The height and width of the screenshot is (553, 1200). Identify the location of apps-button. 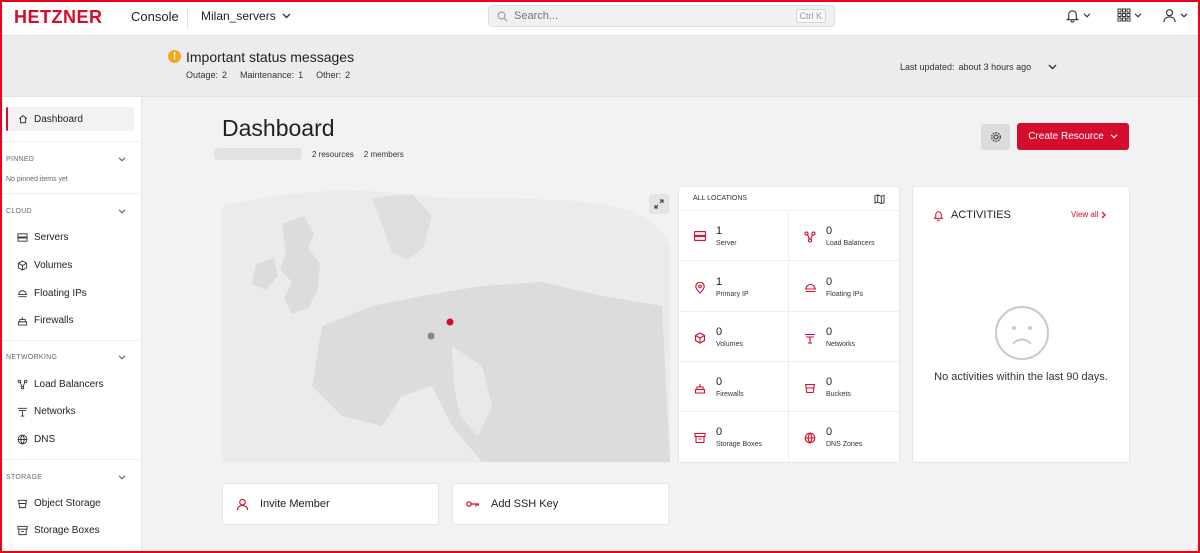
(1129, 15).